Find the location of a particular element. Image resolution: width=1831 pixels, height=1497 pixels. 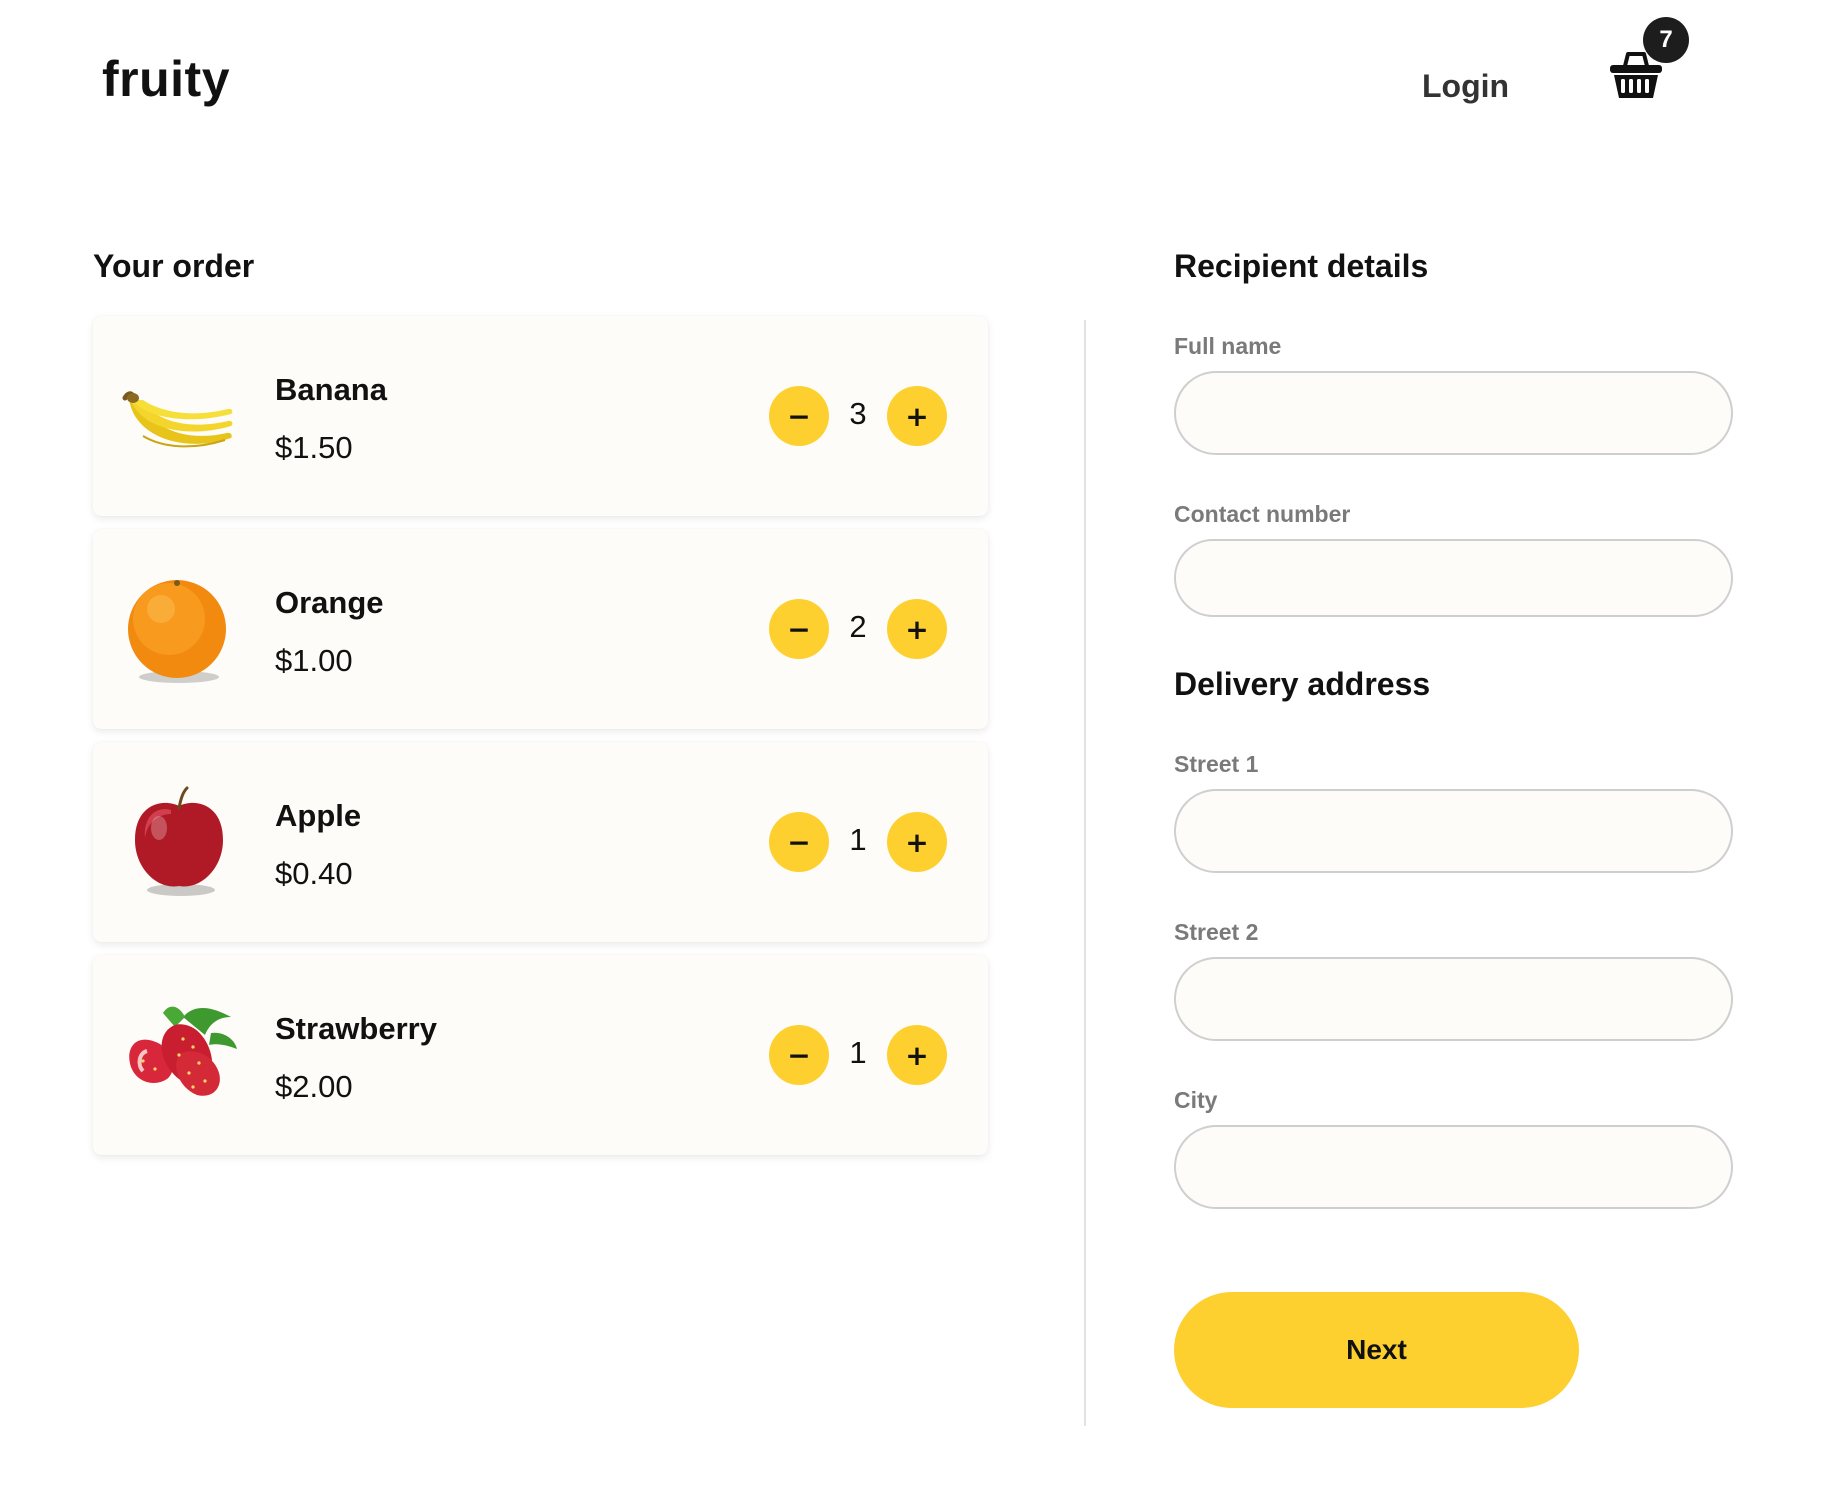

delivery-section-title: Delivery address is located at coordinates (1302, 684).